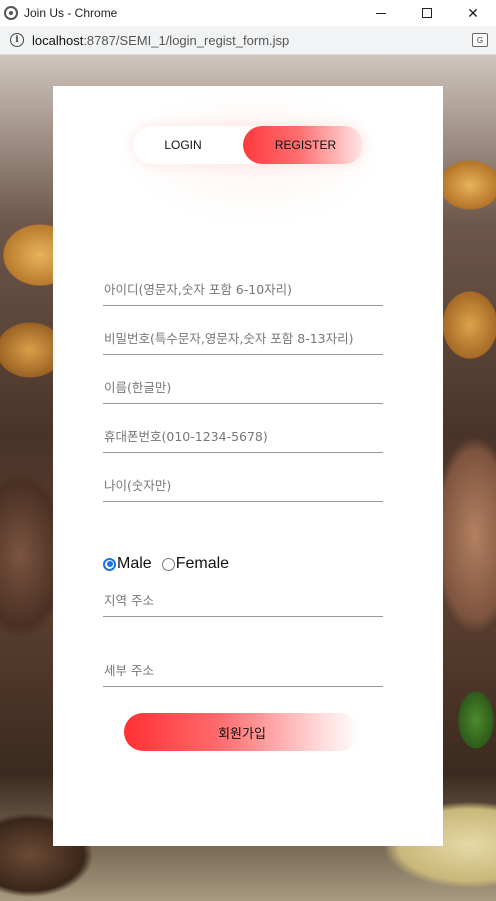 The image size is (496, 901). I want to click on close-button: ✕, so click(473, 13).